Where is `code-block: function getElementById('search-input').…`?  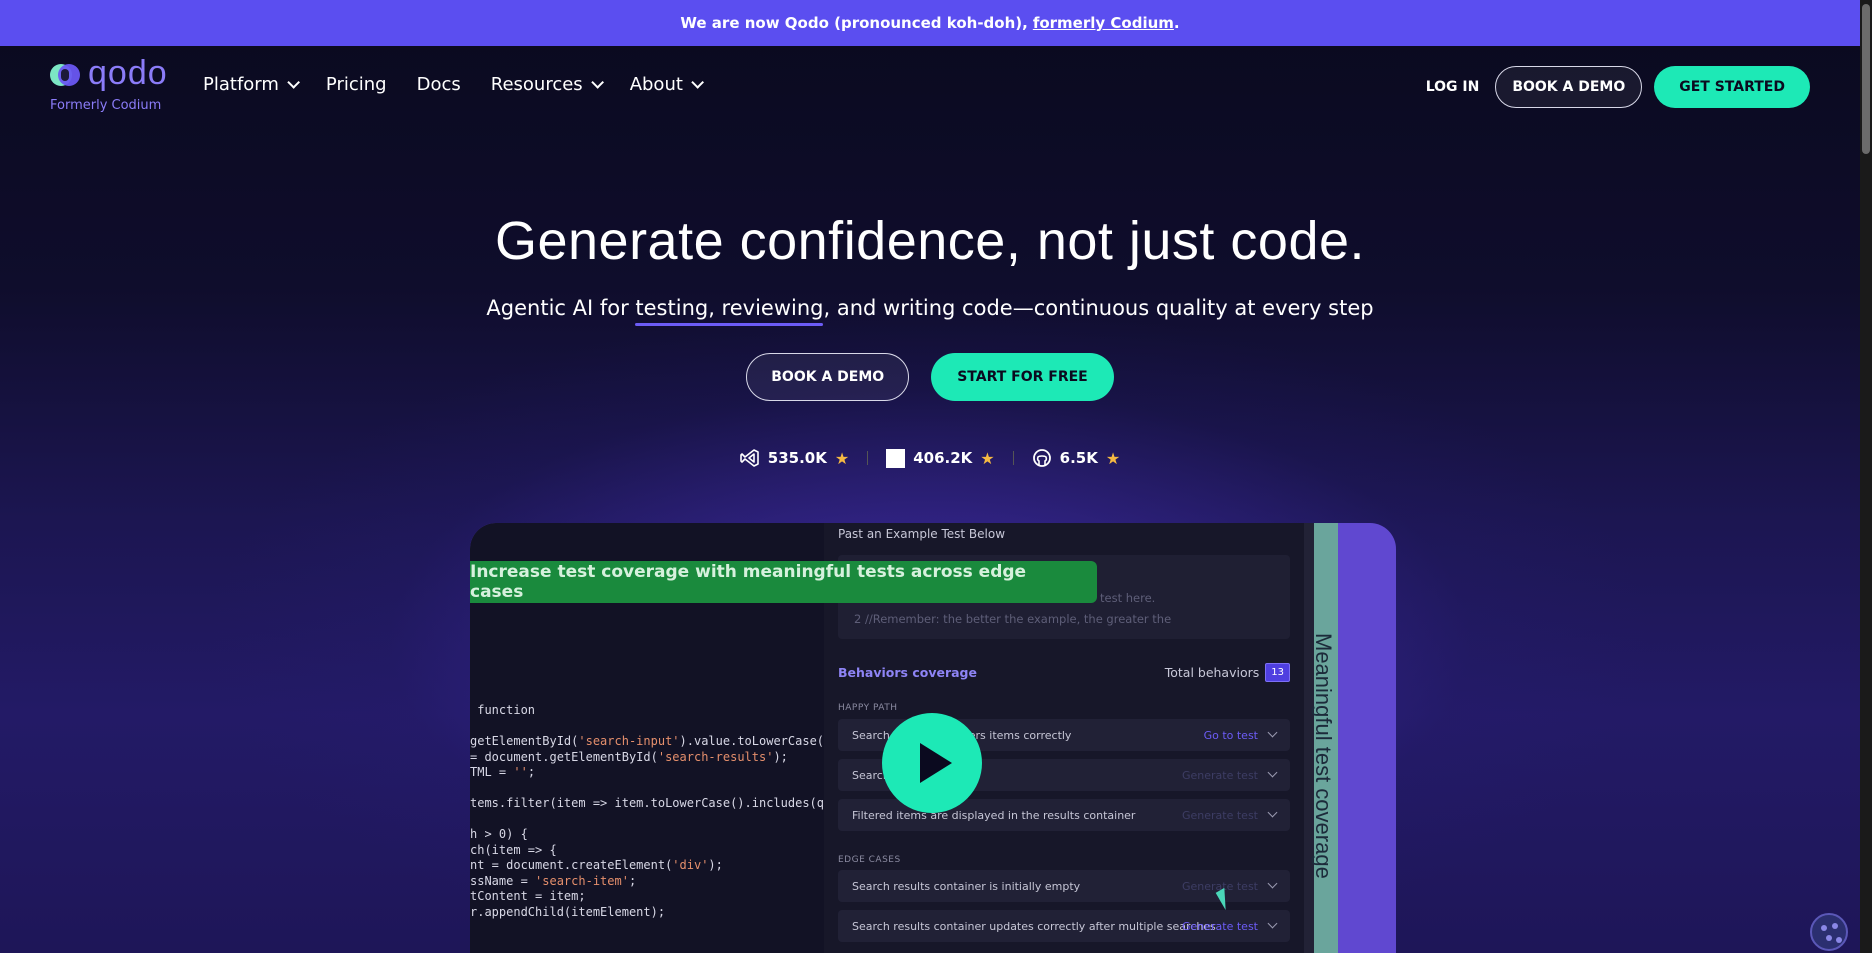 code-block: function getElementById('search-input').… is located at coordinates (647, 811).